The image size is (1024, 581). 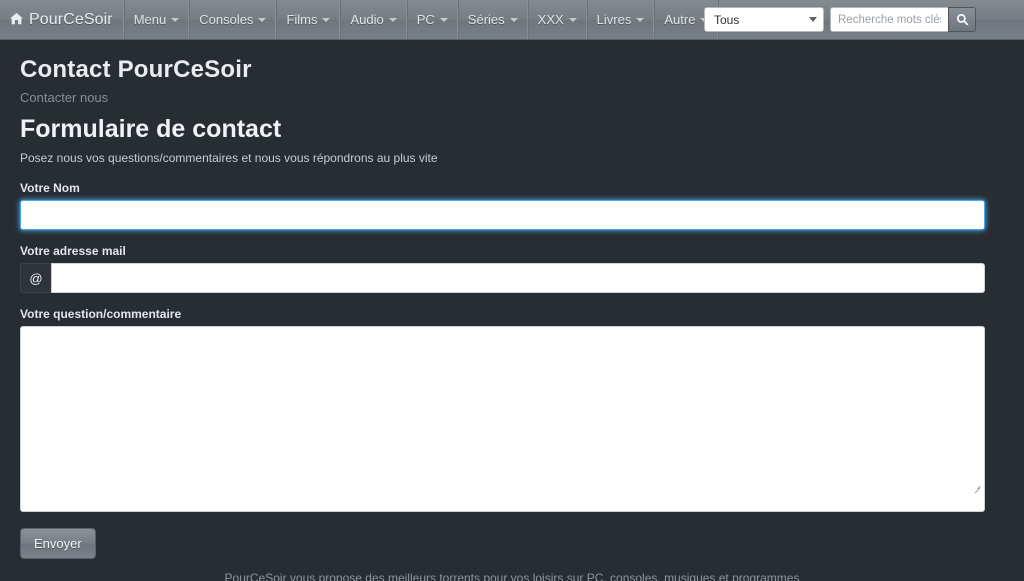 What do you see at coordinates (35, 278) in the screenshot?
I see `at-icon: @` at bounding box center [35, 278].